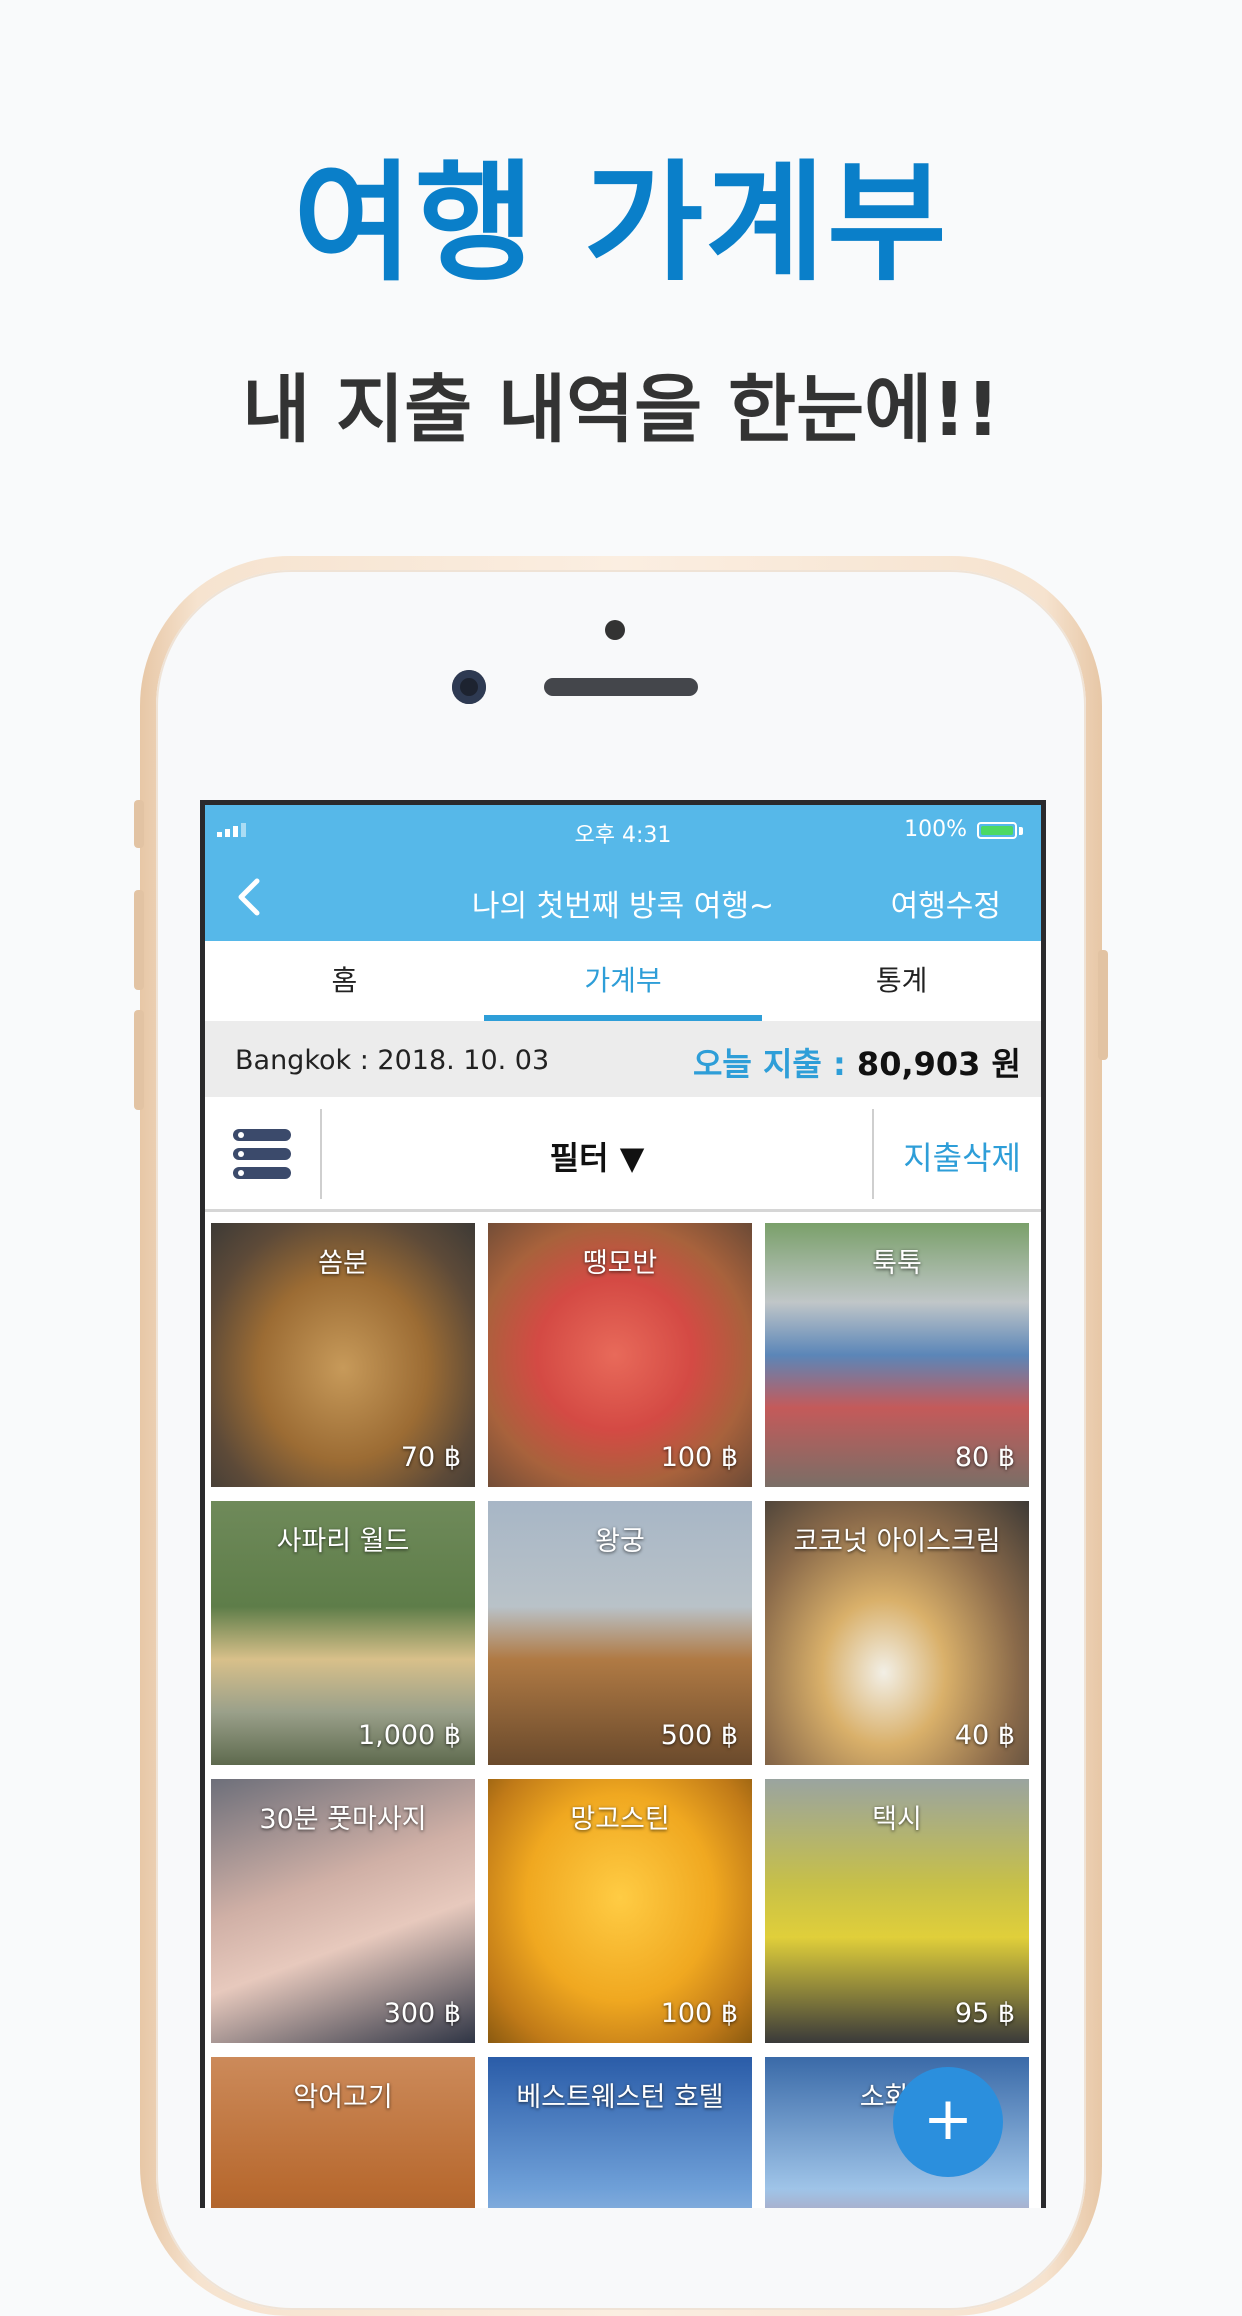 The image size is (1242, 2316). I want to click on promo-subtitle: 내 지출 내역을 한눈에!!, so click(621, 410).